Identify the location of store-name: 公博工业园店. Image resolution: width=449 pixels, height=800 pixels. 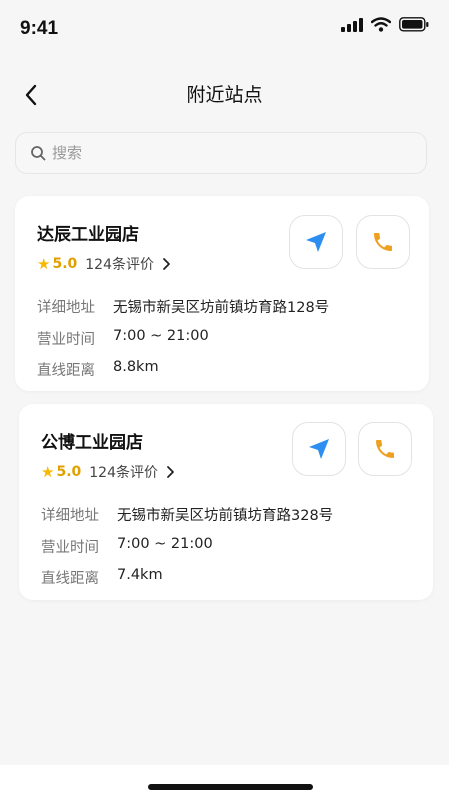
(92, 443).